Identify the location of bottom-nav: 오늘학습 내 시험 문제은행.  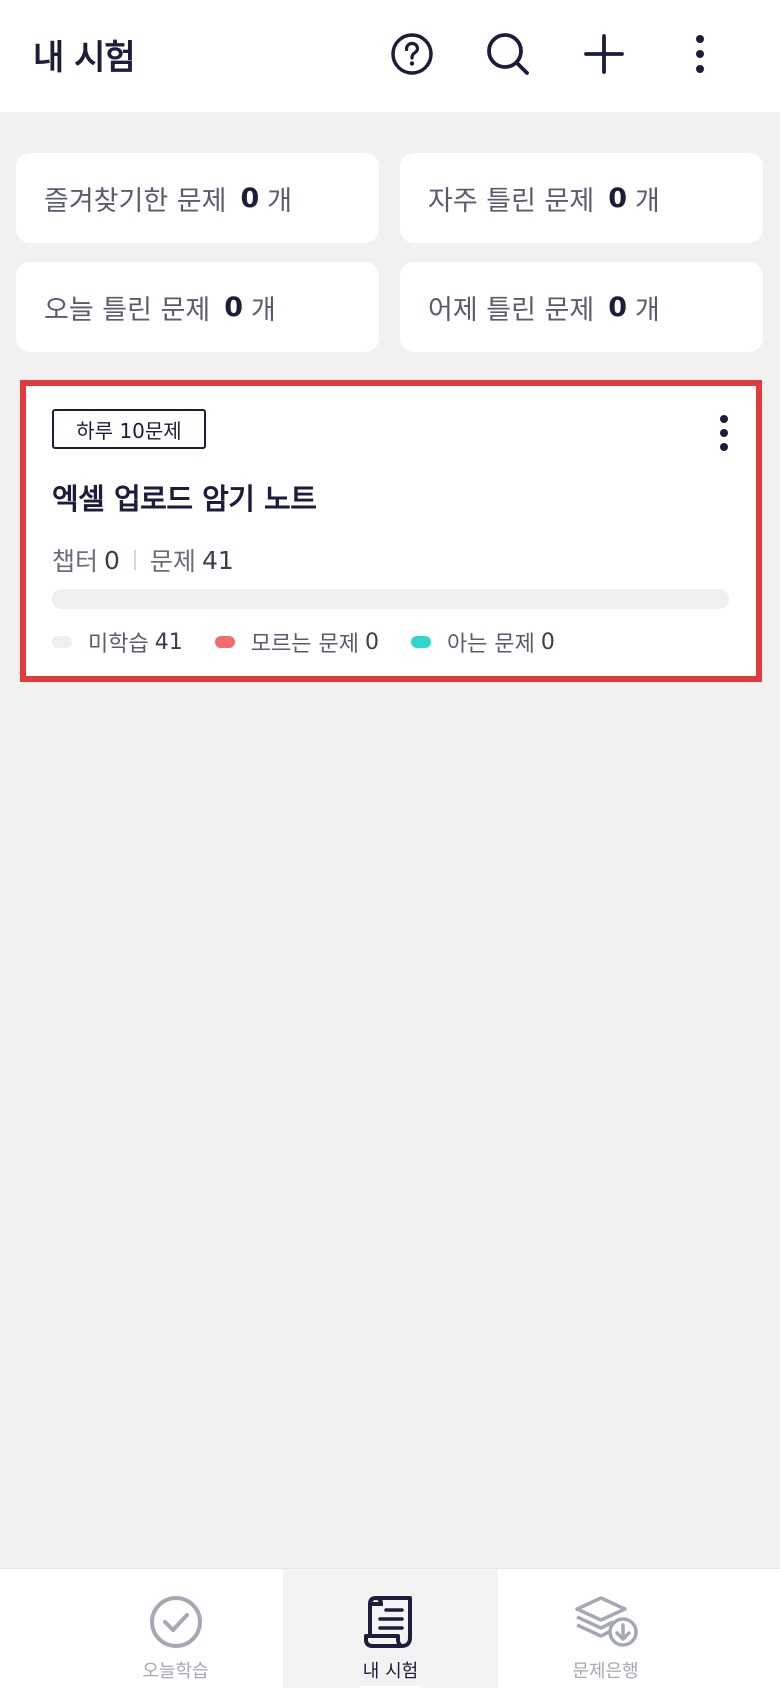
(390, 1628).